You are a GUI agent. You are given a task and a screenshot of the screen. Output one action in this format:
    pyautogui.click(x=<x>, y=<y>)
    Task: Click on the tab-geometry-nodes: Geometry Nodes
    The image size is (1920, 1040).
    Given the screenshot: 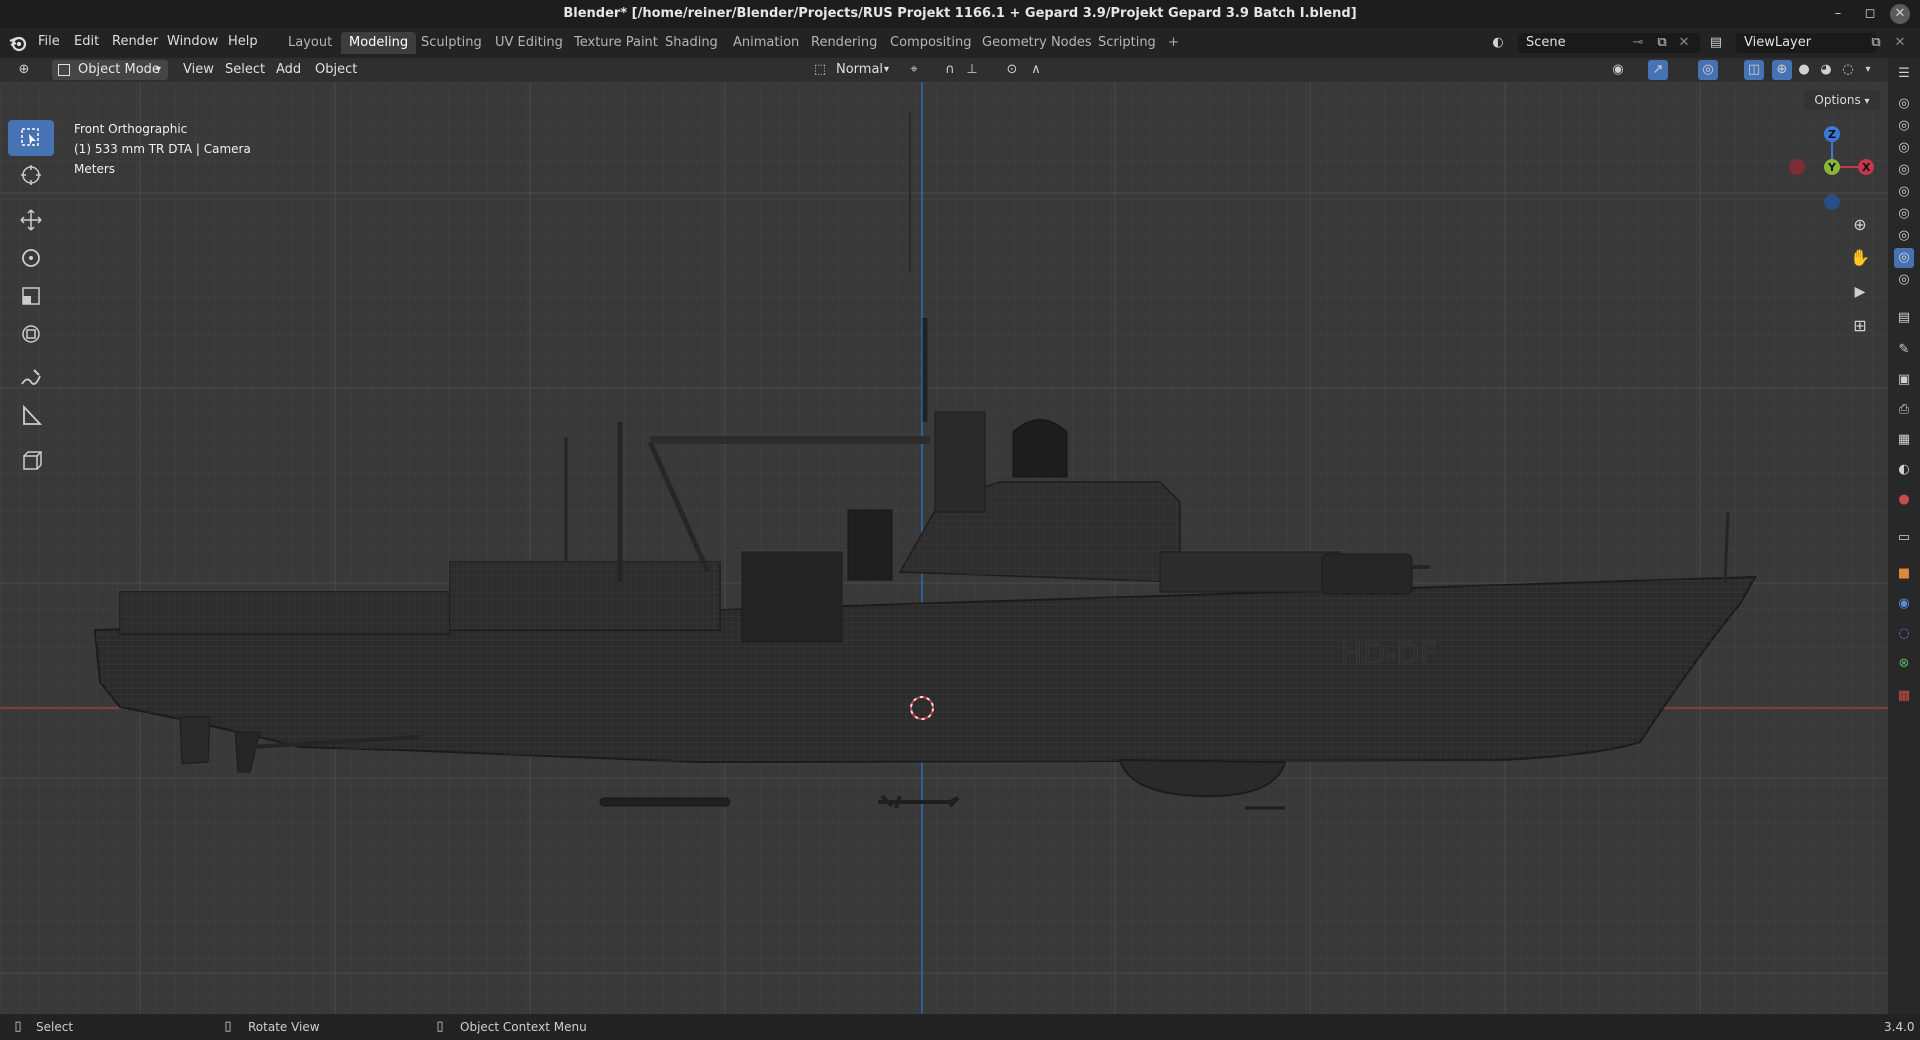 What is the action you would take?
    pyautogui.click(x=1037, y=43)
    